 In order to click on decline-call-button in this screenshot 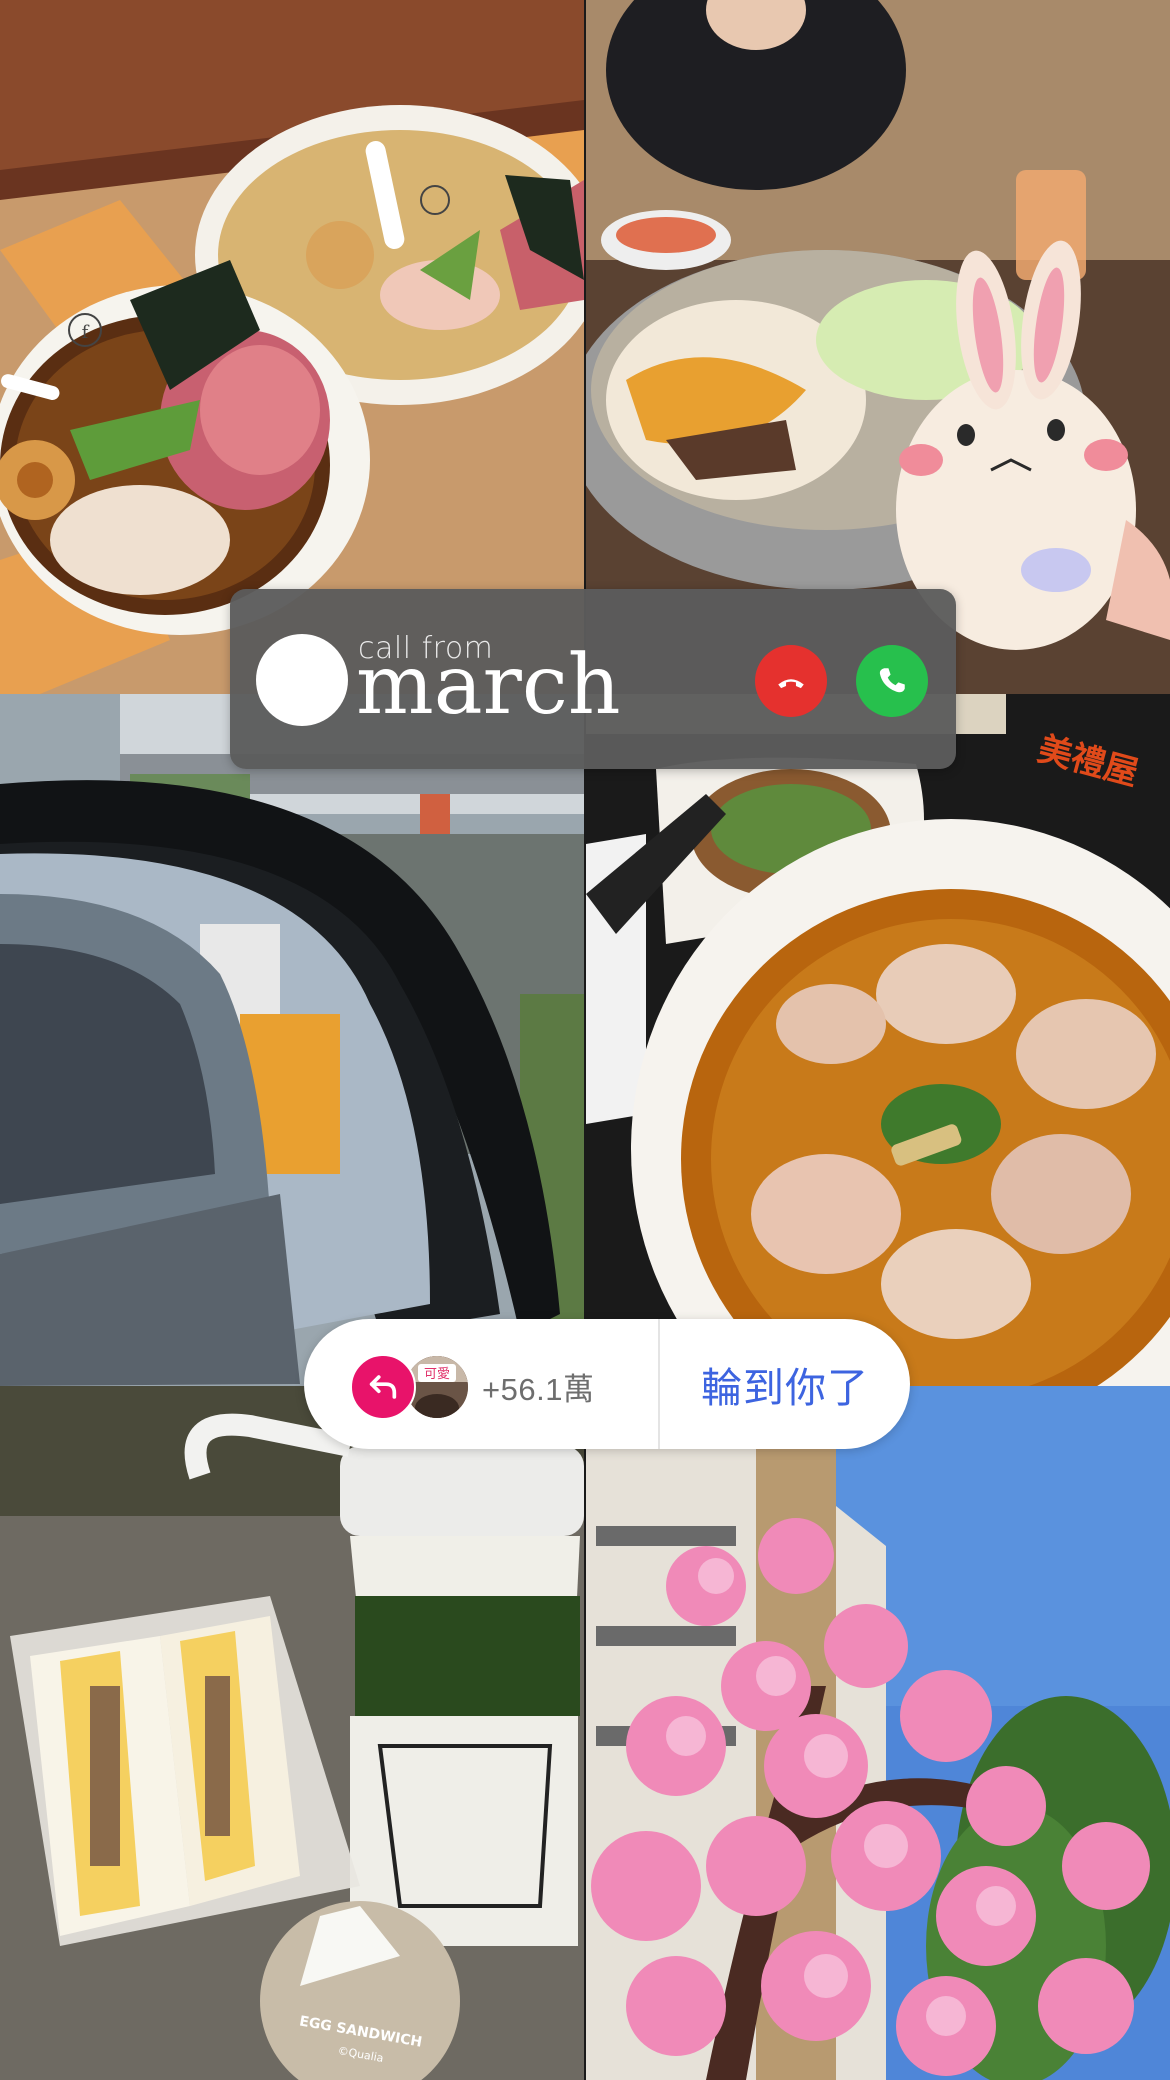, I will do `click(791, 681)`.